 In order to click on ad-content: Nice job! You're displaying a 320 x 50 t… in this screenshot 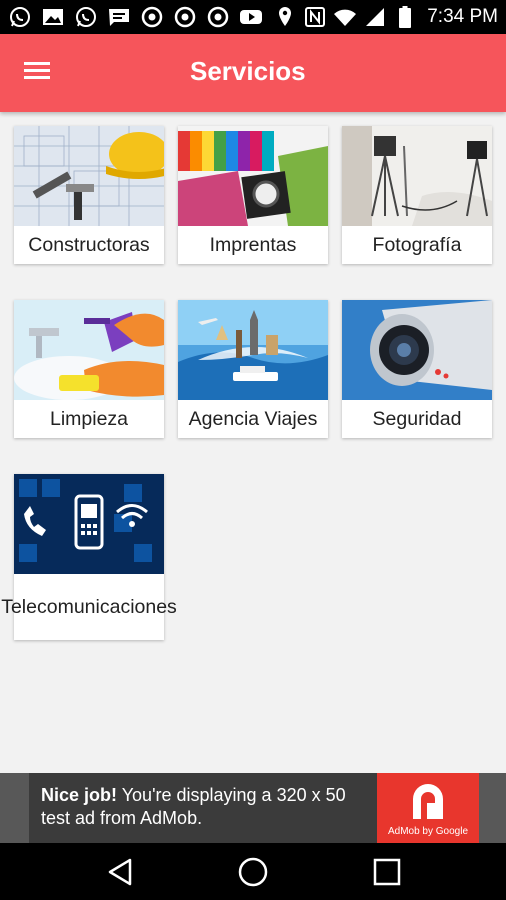, I will do `click(254, 808)`.